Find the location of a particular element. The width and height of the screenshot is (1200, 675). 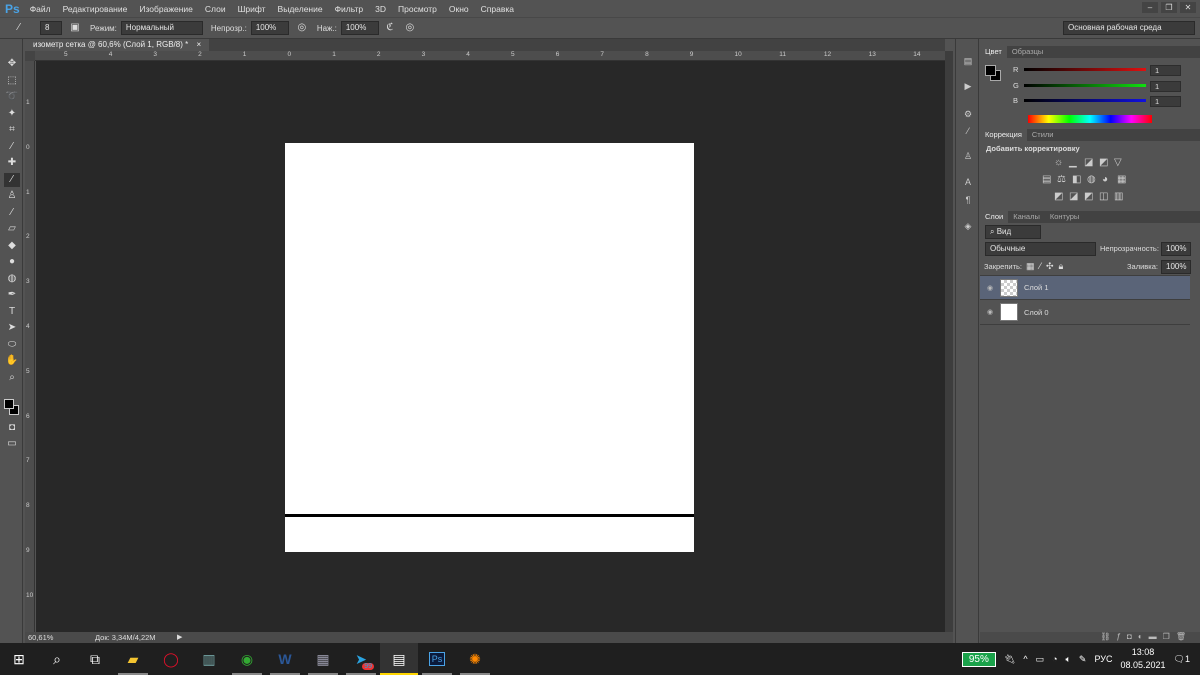

menu-item: Редактирование is located at coordinates (95, 9).